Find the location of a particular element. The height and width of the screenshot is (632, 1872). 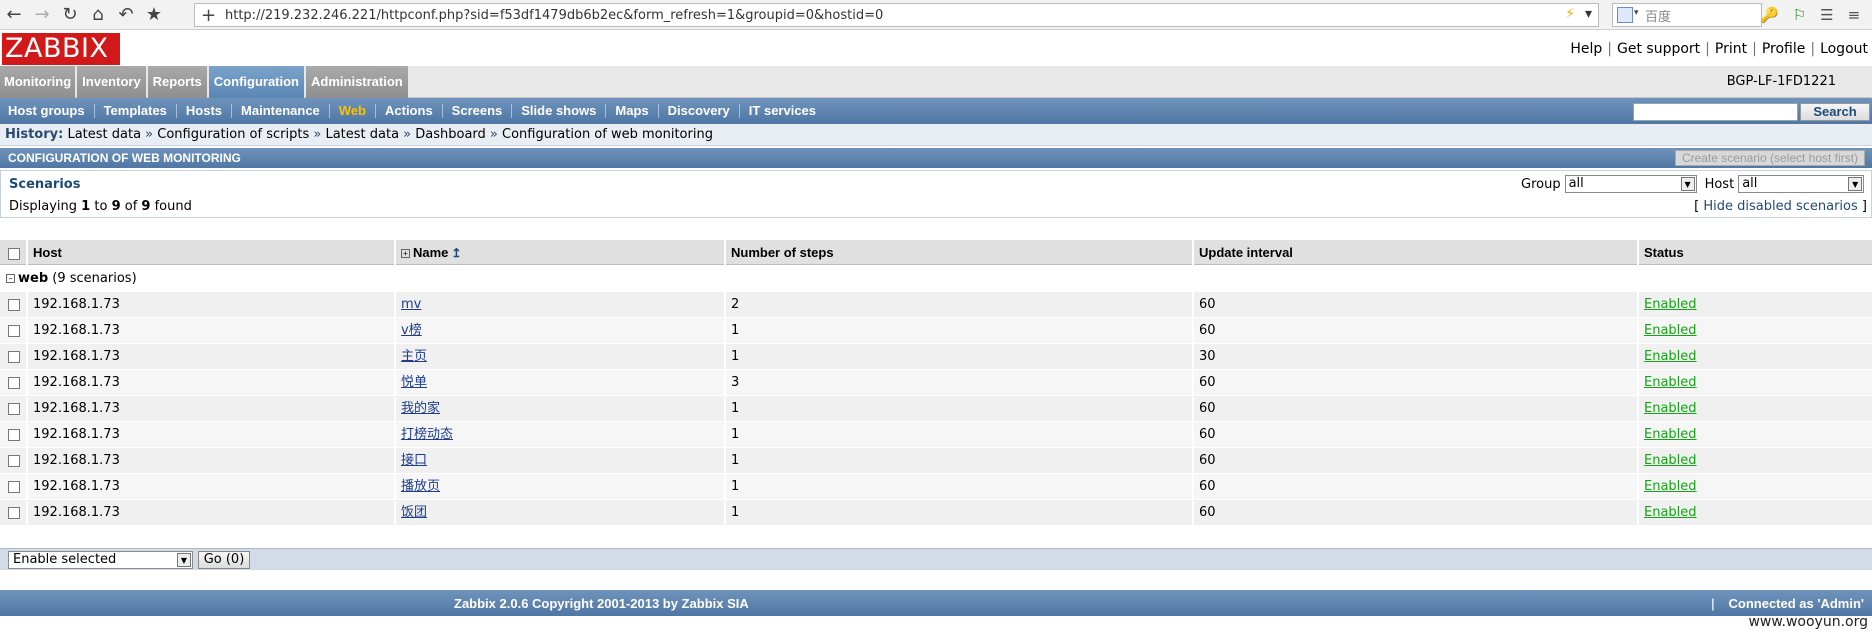

scenario-name-link: 我的家 is located at coordinates (420, 408).